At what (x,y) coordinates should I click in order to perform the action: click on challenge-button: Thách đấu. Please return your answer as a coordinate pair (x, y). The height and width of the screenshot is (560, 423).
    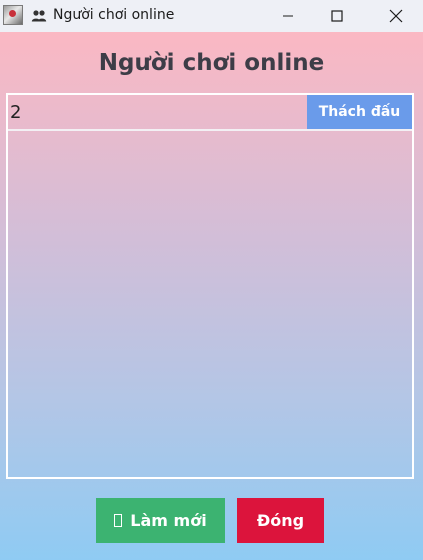
    Looking at the image, I should click on (359, 112).